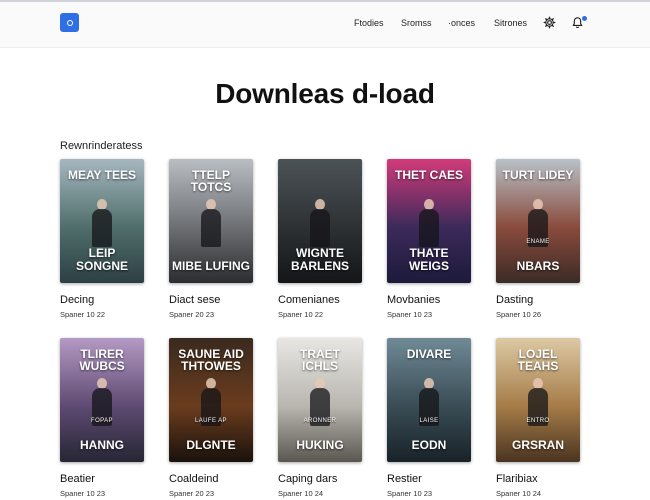 The image size is (650, 500). I want to click on section-title: Rewnrinderatess, so click(101, 146).